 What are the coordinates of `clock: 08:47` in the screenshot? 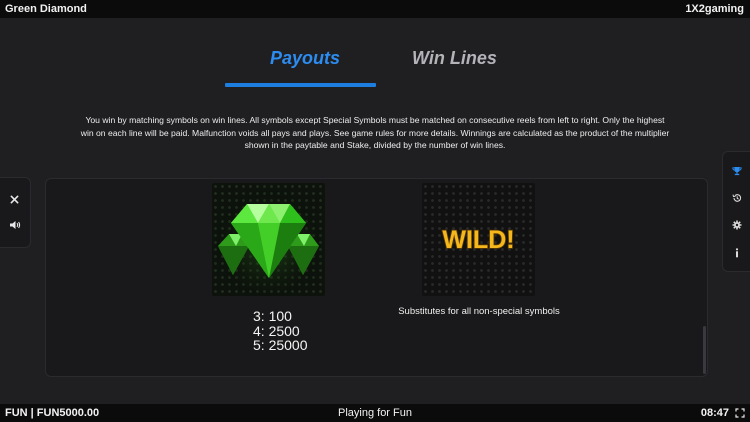 It's located at (714, 413).